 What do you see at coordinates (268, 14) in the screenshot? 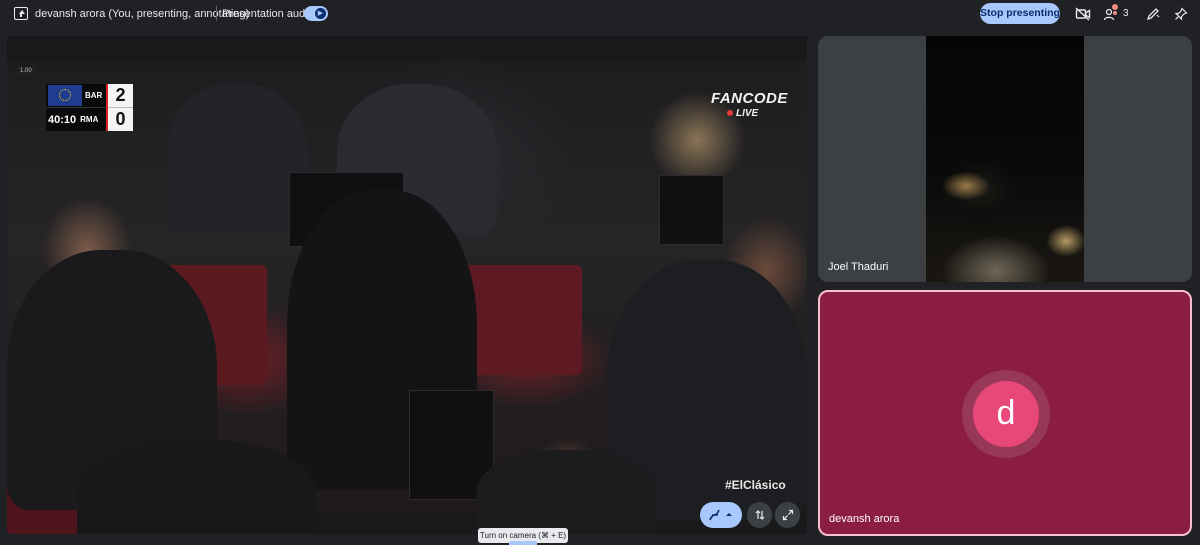
I see `presentation-audio-label: Presentation audio` at bounding box center [268, 14].